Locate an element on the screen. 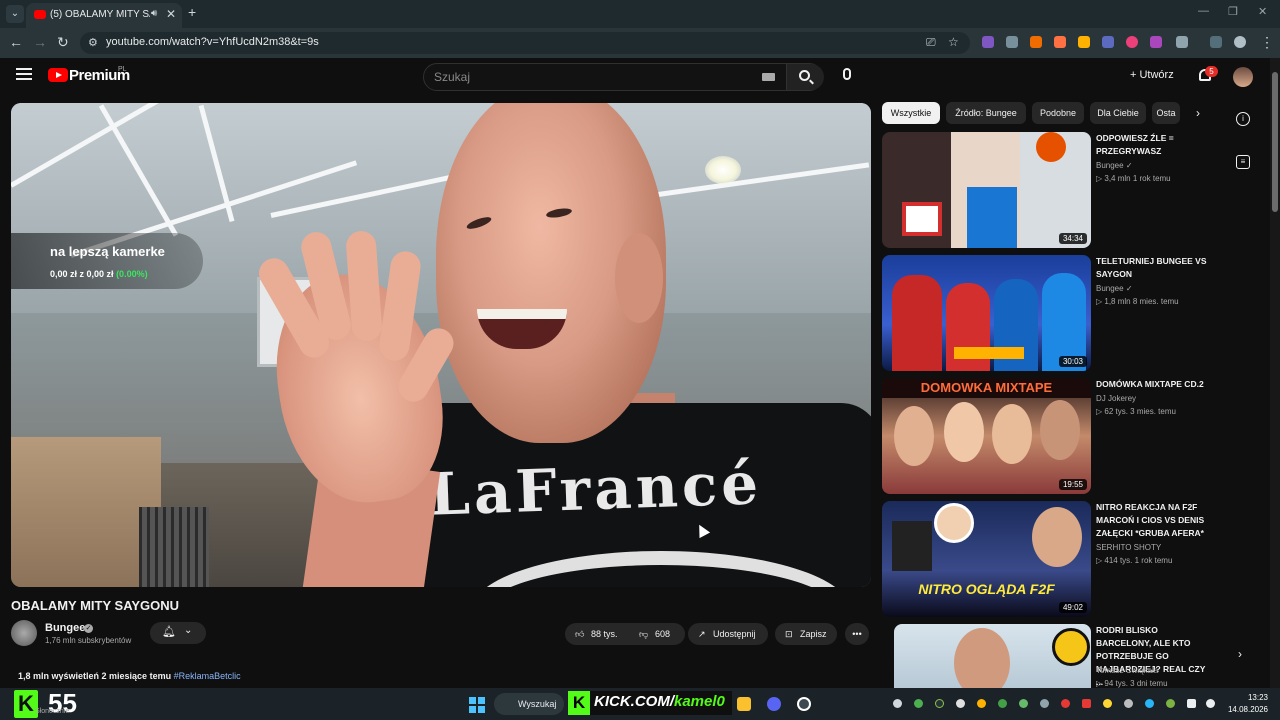  keyboard-icon is located at coordinates (768, 77).